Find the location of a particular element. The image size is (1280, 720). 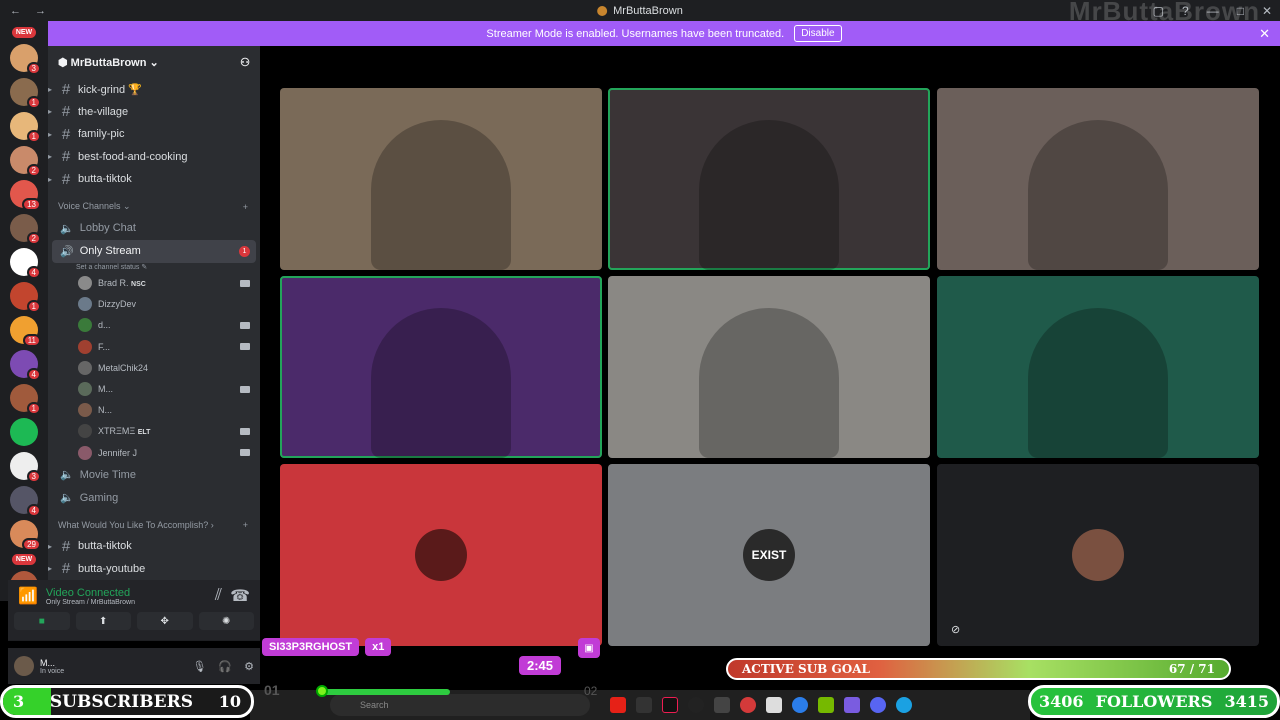

headset-icon: 🎧 is located at coordinates (225, 666).